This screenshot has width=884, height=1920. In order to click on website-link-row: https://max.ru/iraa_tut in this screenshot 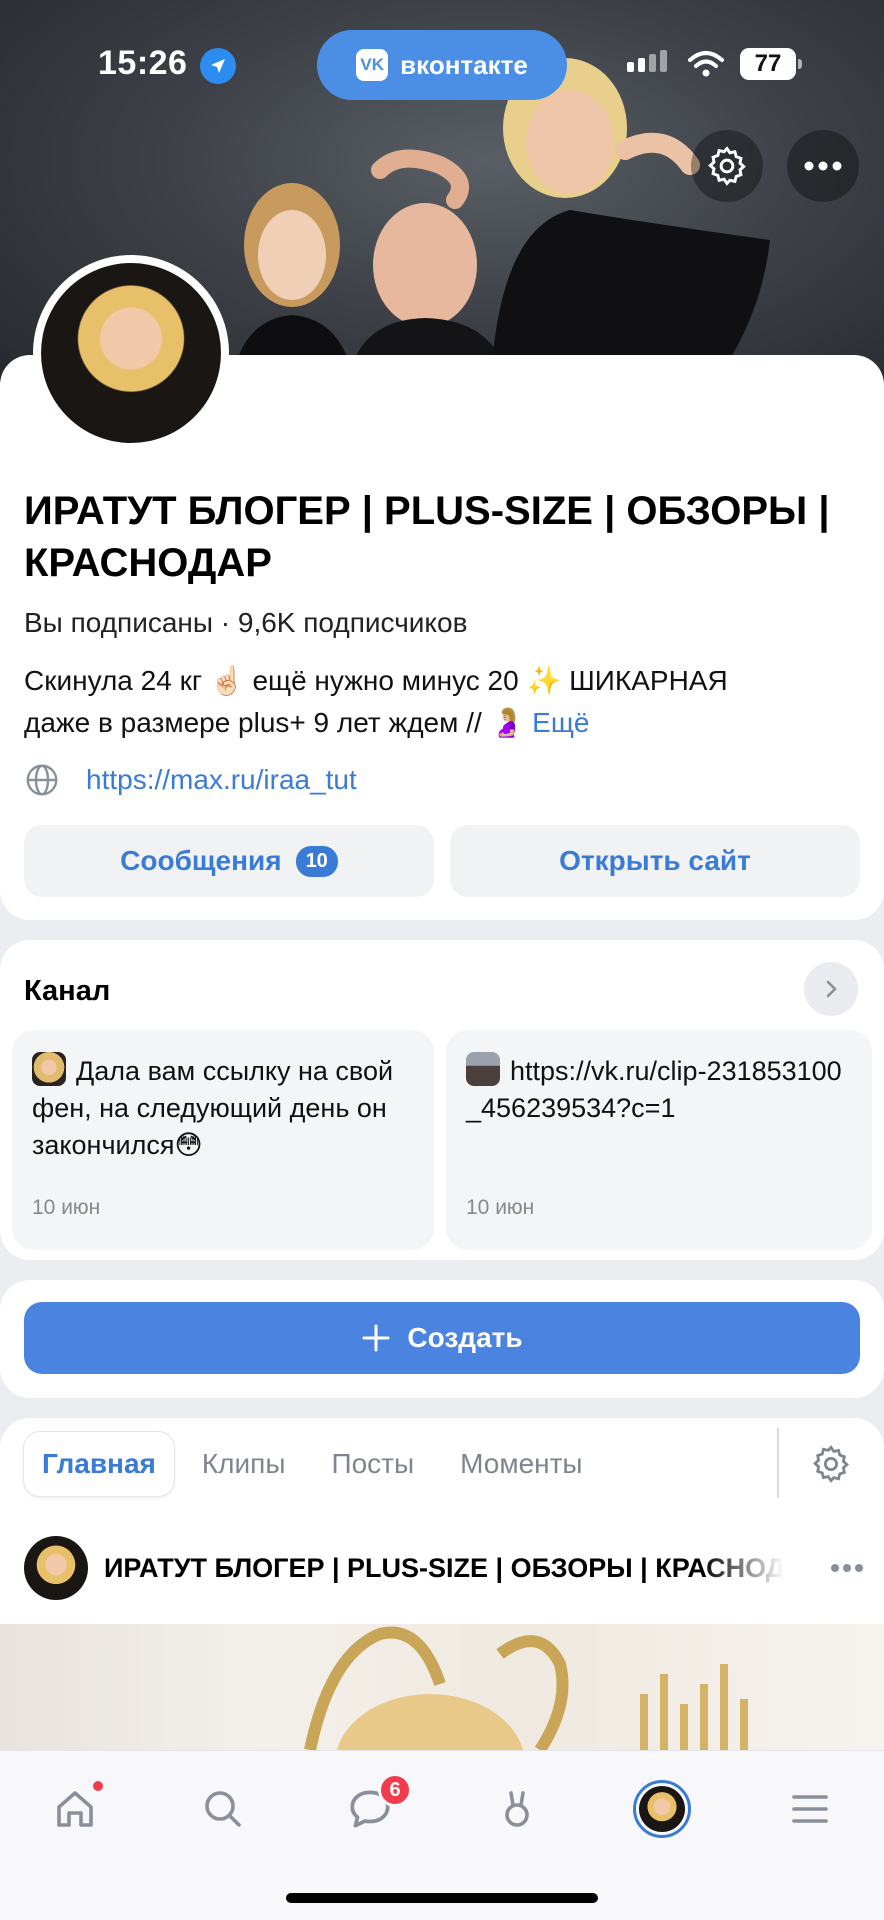, I will do `click(190, 780)`.